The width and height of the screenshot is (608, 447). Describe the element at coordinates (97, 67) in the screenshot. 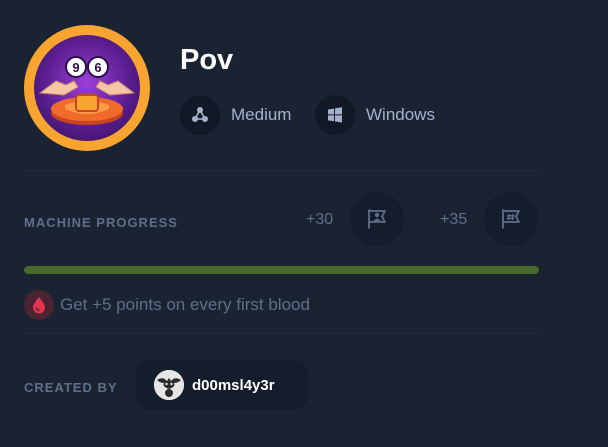

I see `logo-number-6: 6` at that location.